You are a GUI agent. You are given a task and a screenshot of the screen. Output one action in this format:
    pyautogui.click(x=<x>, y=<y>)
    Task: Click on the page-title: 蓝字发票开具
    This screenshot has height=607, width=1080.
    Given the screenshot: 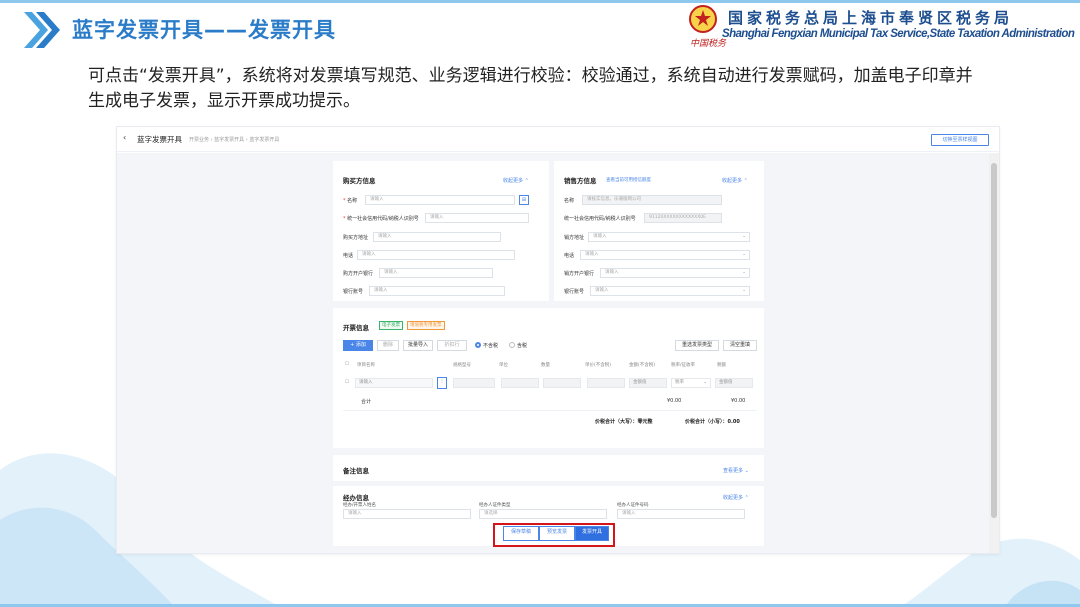 What is the action you would take?
    pyautogui.click(x=159, y=139)
    